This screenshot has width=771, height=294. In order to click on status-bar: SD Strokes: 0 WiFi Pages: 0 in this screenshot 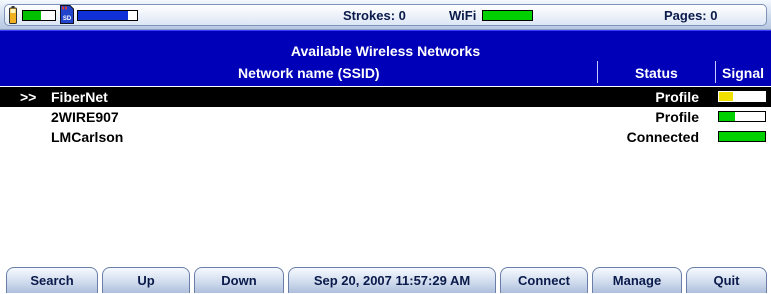, I will do `click(385, 15)`.